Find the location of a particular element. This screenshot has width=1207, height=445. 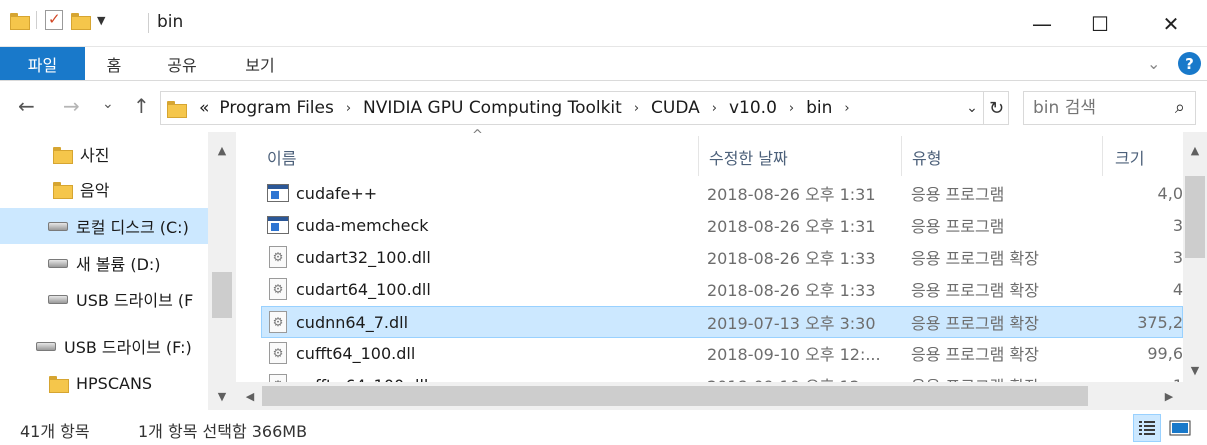

help-icon: ? is located at coordinates (1189, 63).